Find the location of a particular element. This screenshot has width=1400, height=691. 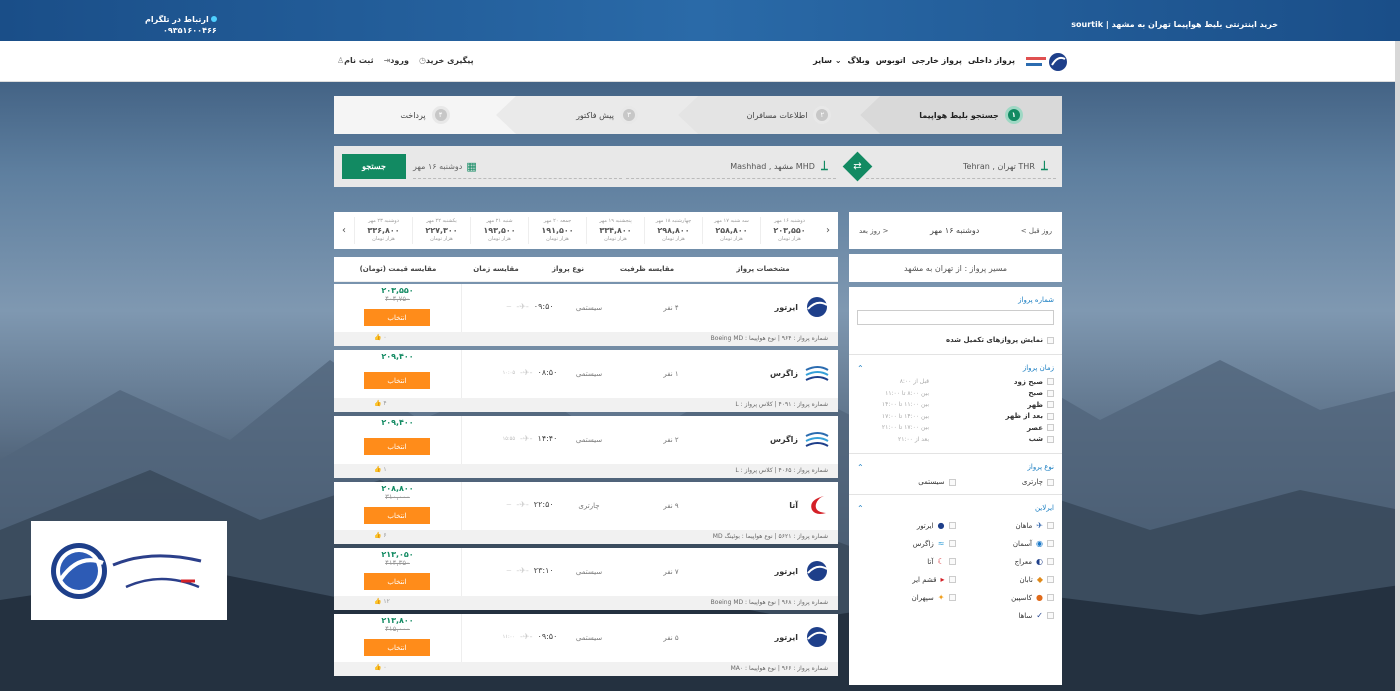

time-option: عصر بین ۱۷:۰۰ تا ۲۱:۰۰ is located at coordinates (955, 428).